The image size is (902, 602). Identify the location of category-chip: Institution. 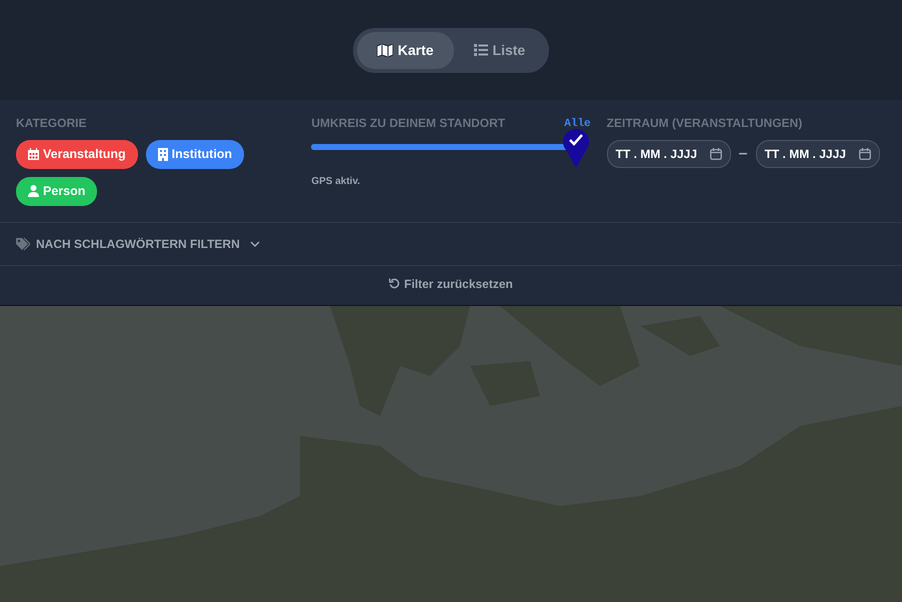
(195, 154).